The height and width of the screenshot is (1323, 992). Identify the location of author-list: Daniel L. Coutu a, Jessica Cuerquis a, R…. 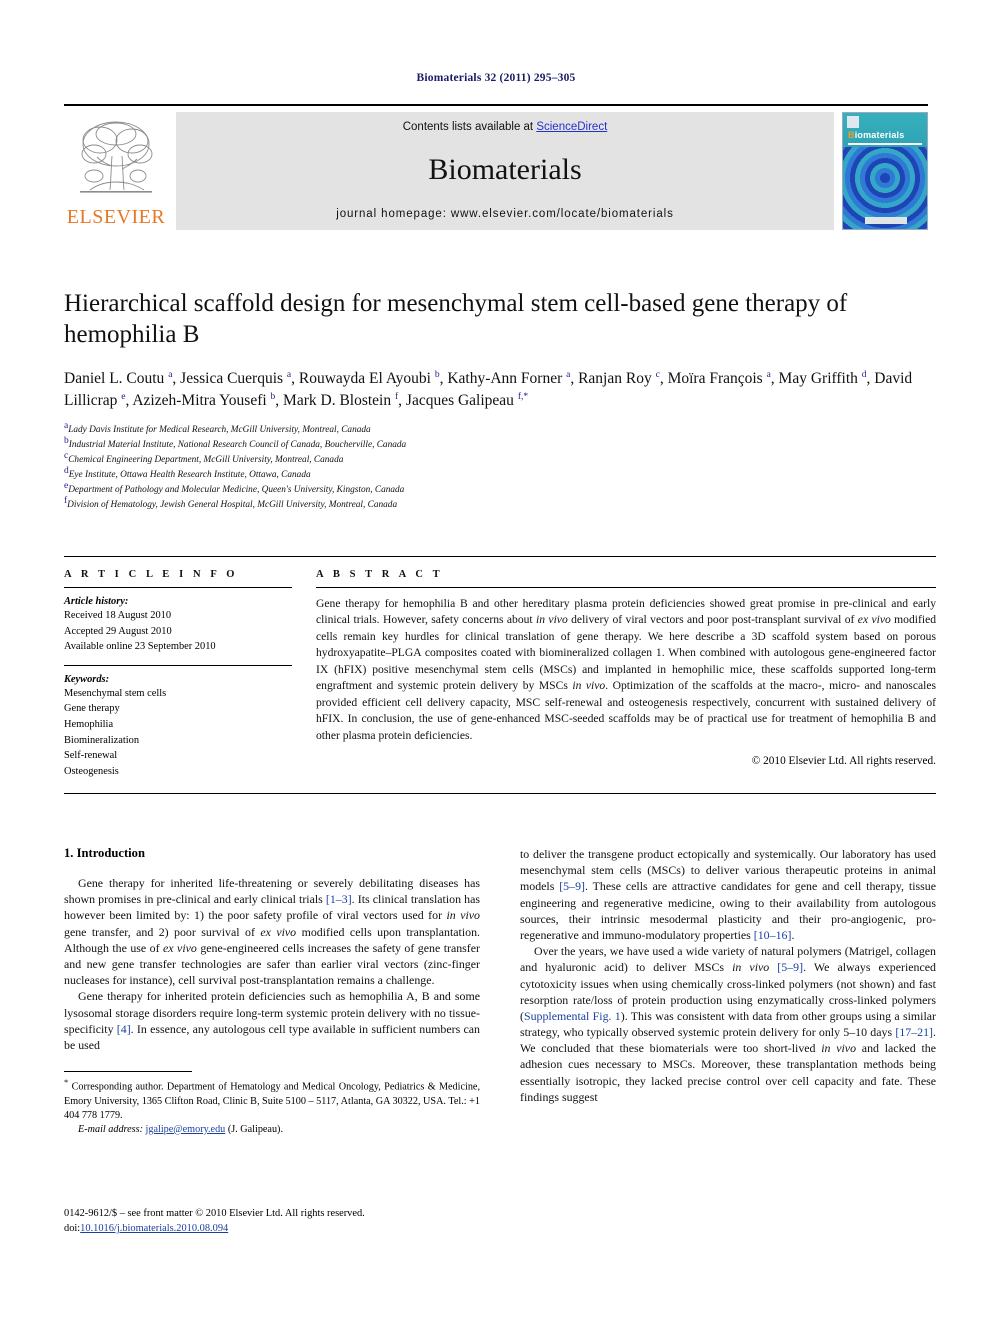
(488, 389).